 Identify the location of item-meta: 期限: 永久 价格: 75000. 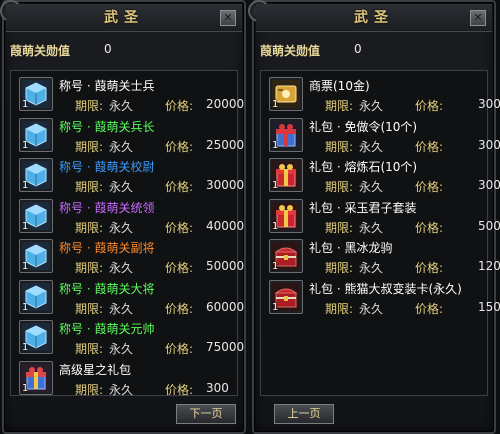
(159, 348).